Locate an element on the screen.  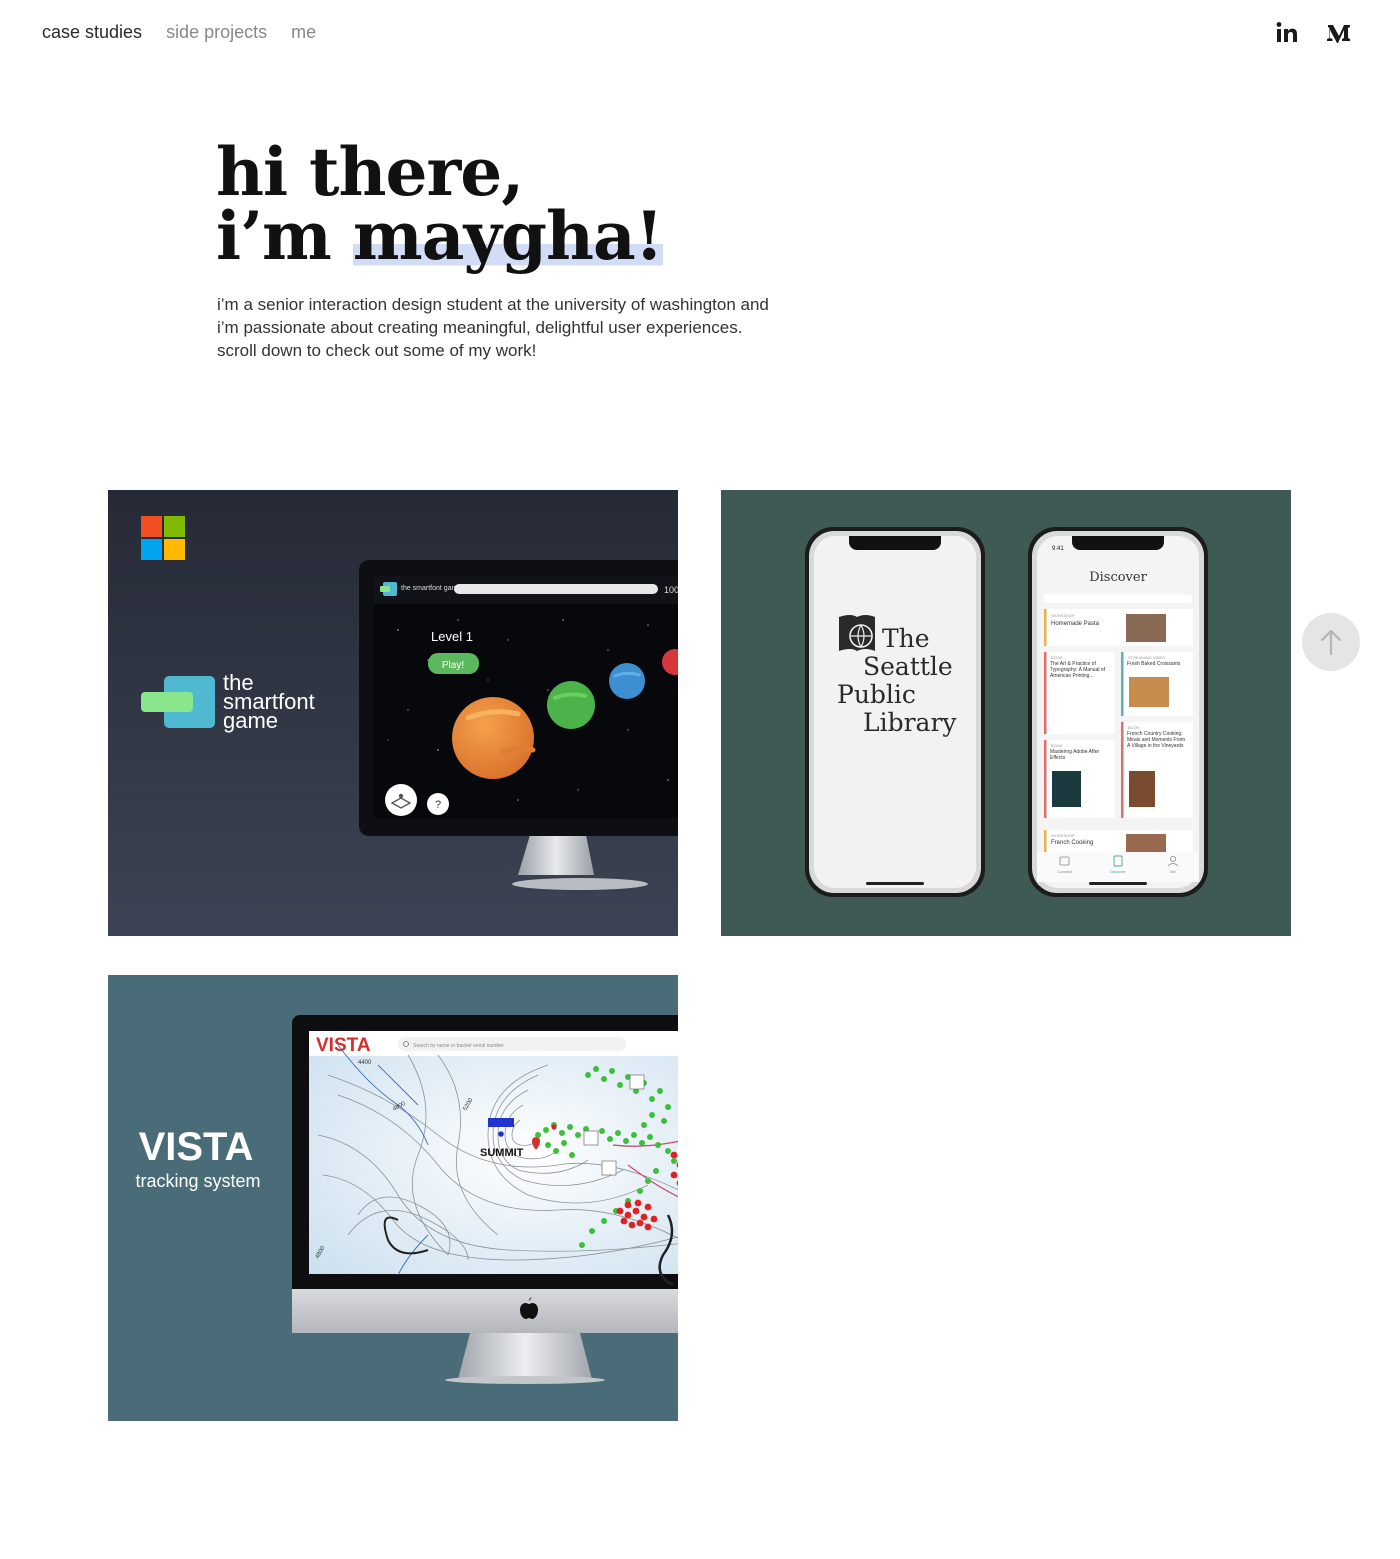
planet-blue is located at coordinates (627, 681).